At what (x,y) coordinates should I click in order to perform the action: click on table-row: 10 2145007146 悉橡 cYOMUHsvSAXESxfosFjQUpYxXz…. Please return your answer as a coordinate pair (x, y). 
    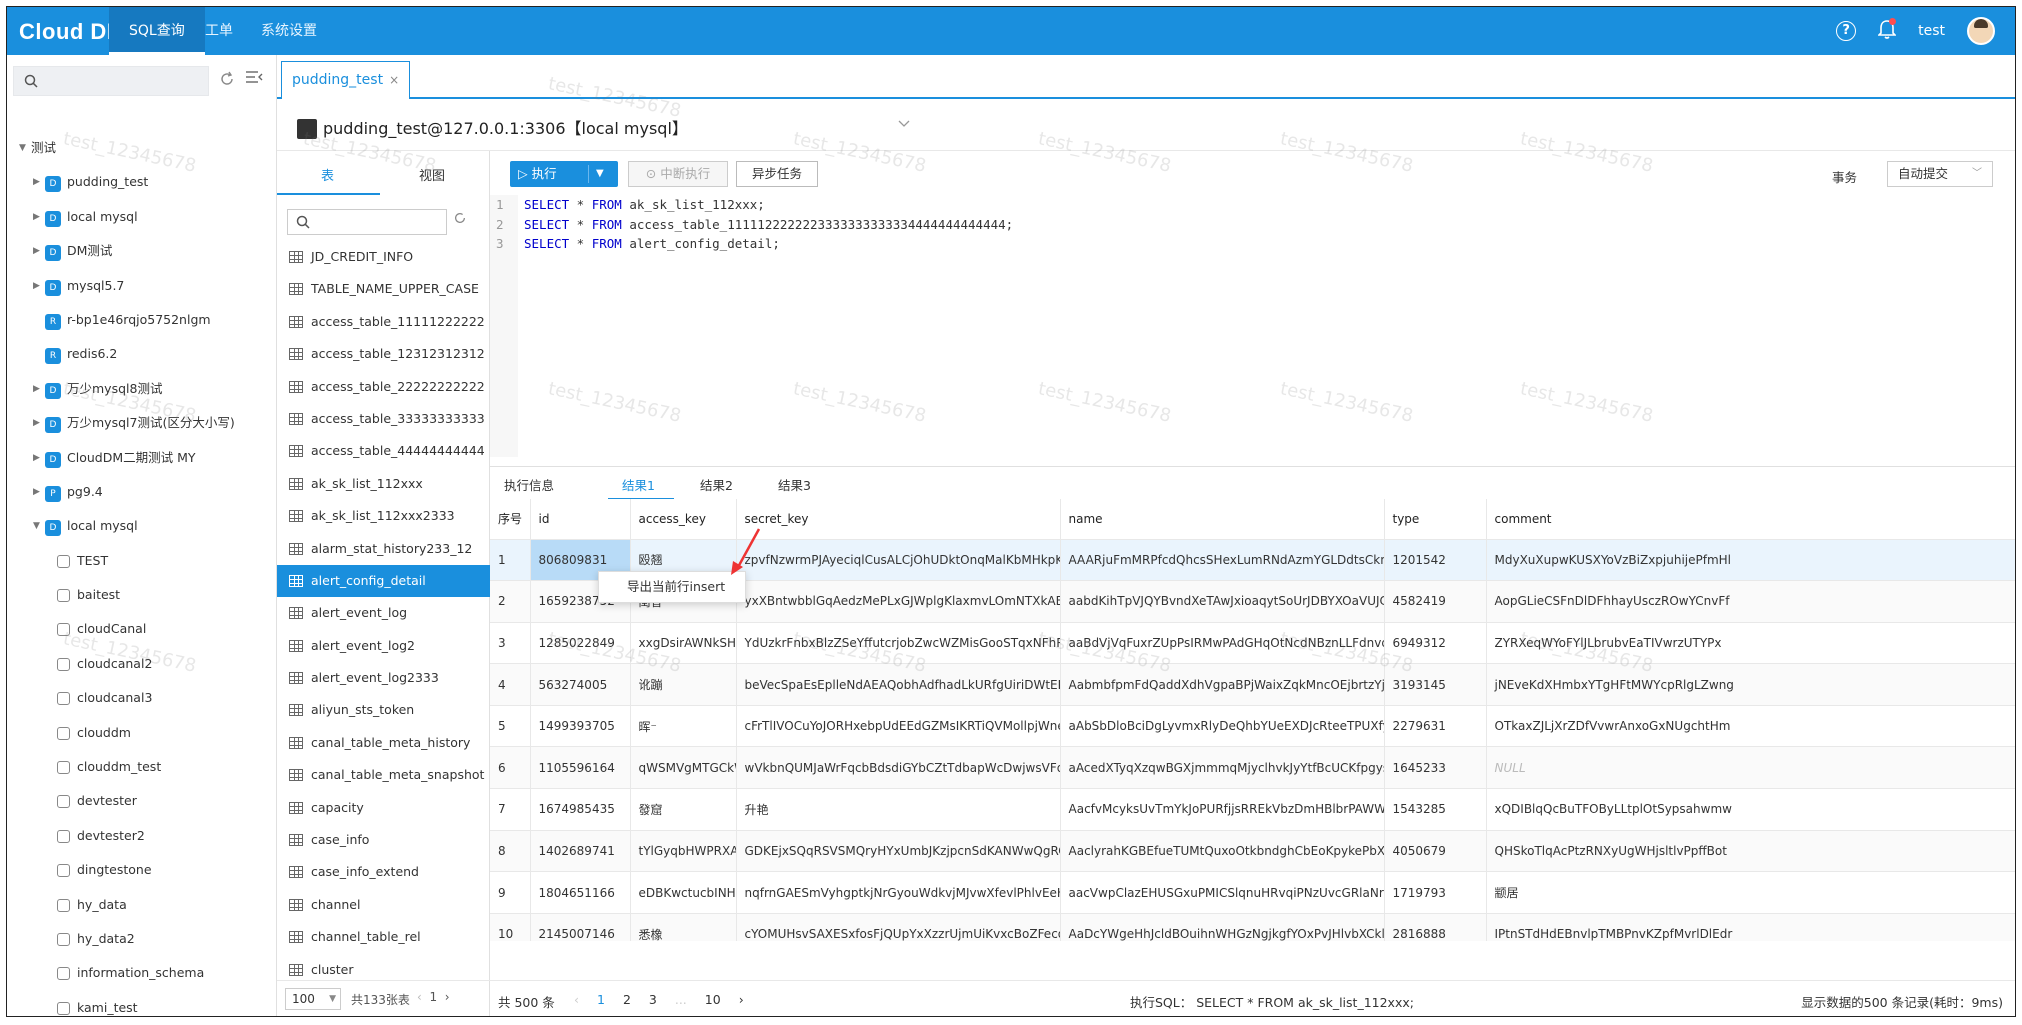
    Looking at the image, I should click on (1252, 927).